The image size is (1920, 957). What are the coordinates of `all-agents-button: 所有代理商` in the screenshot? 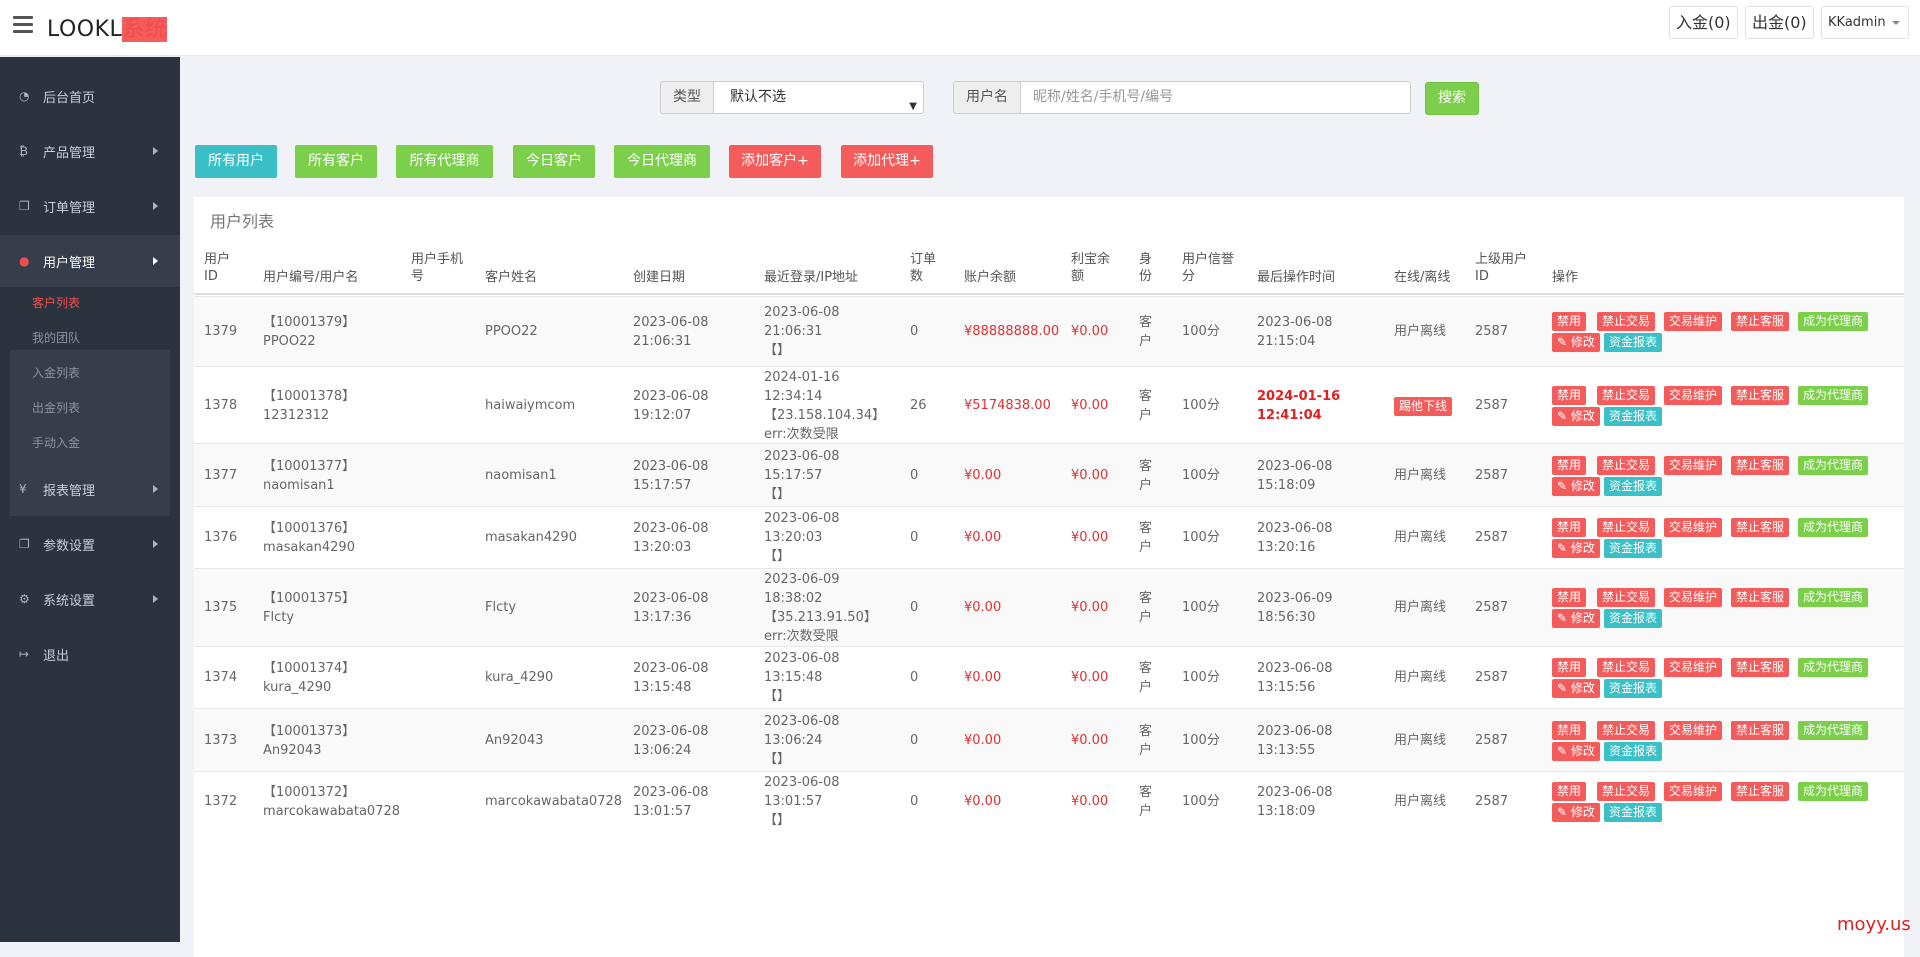 It's located at (444, 161).